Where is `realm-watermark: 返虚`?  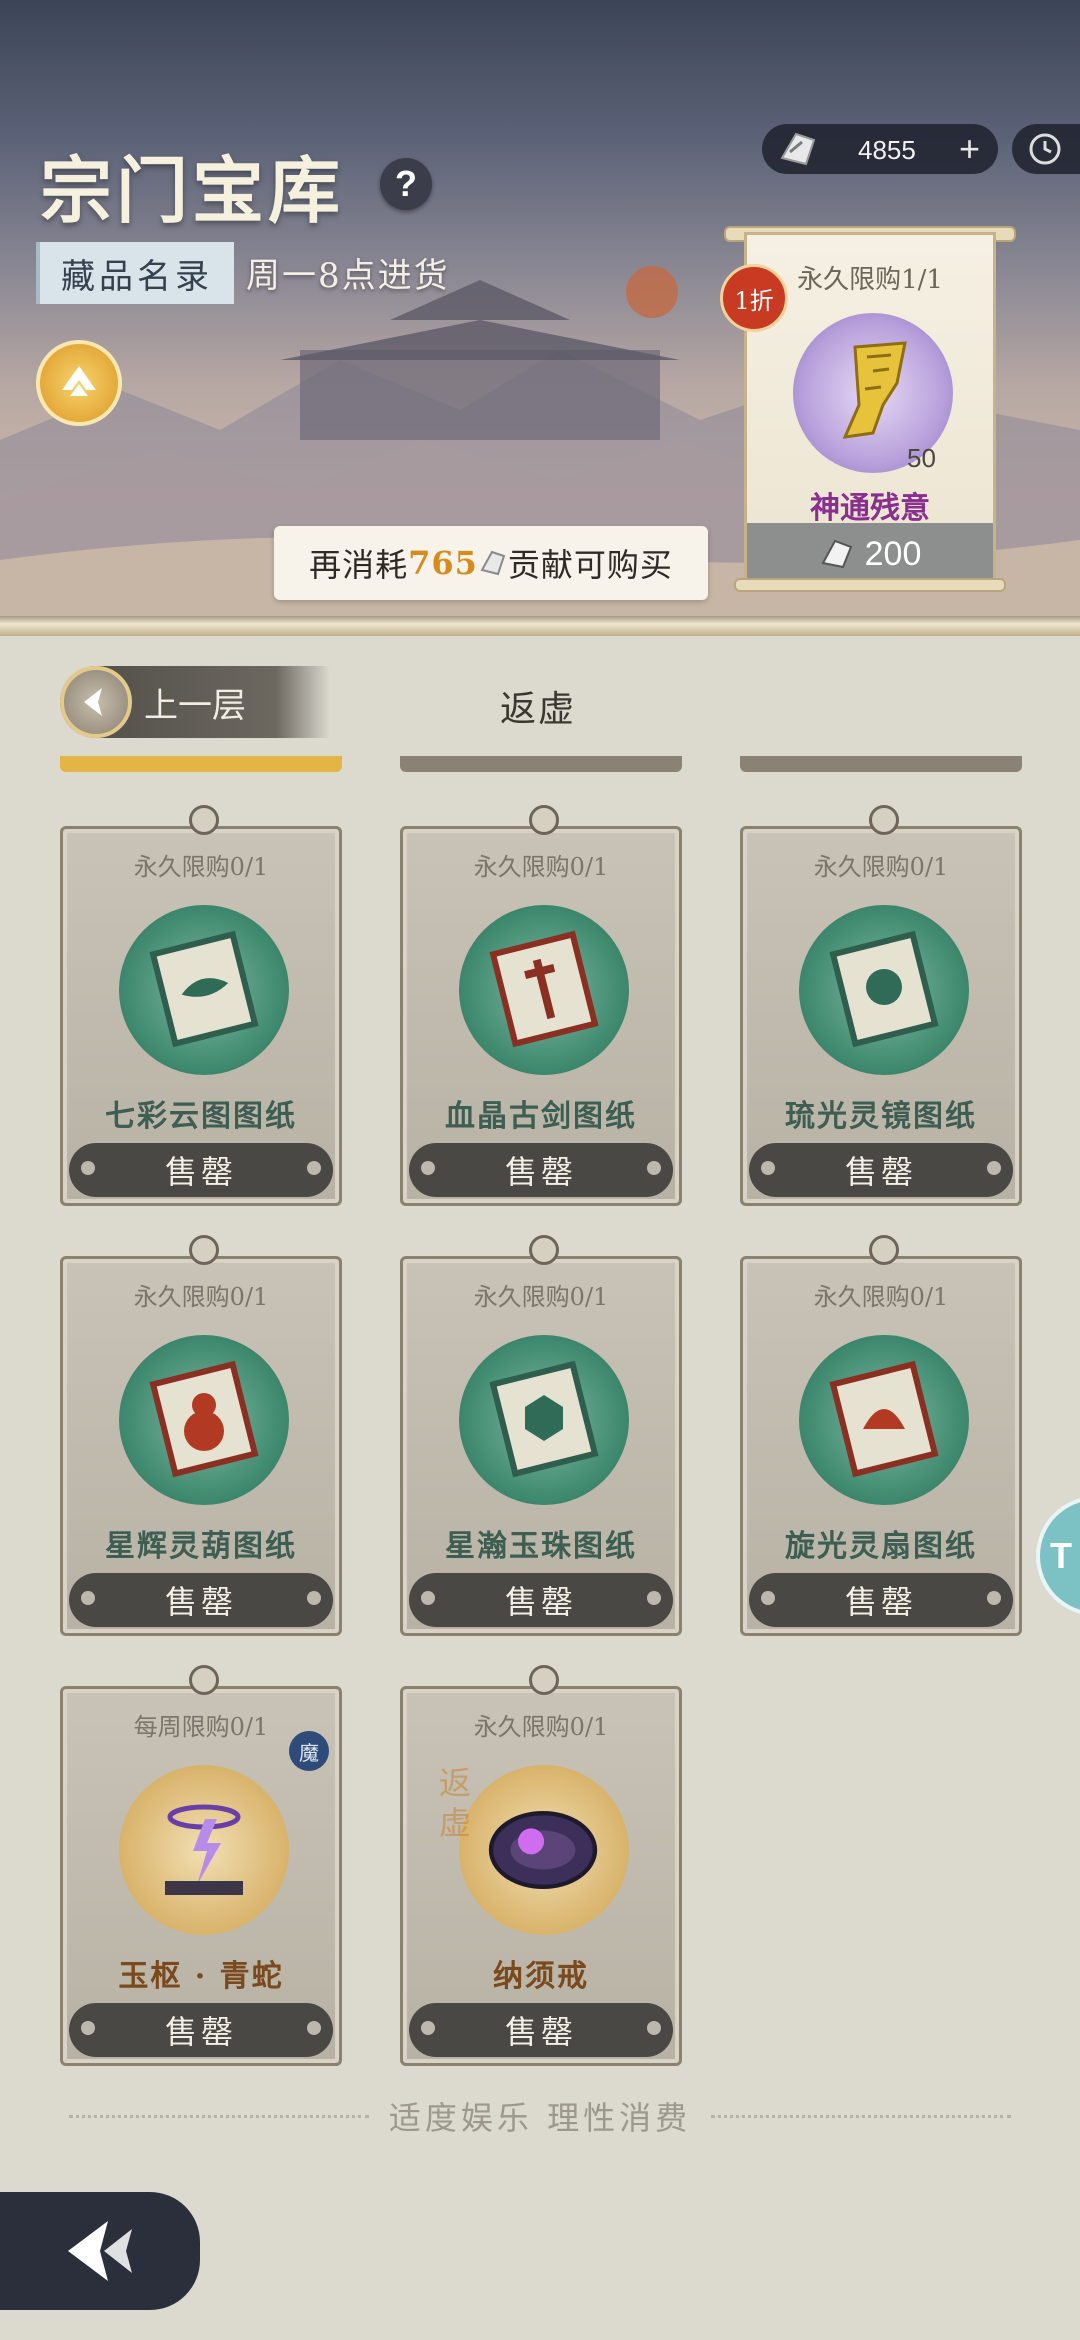 realm-watermark: 返虚 is located at coordinates (455, 1803).